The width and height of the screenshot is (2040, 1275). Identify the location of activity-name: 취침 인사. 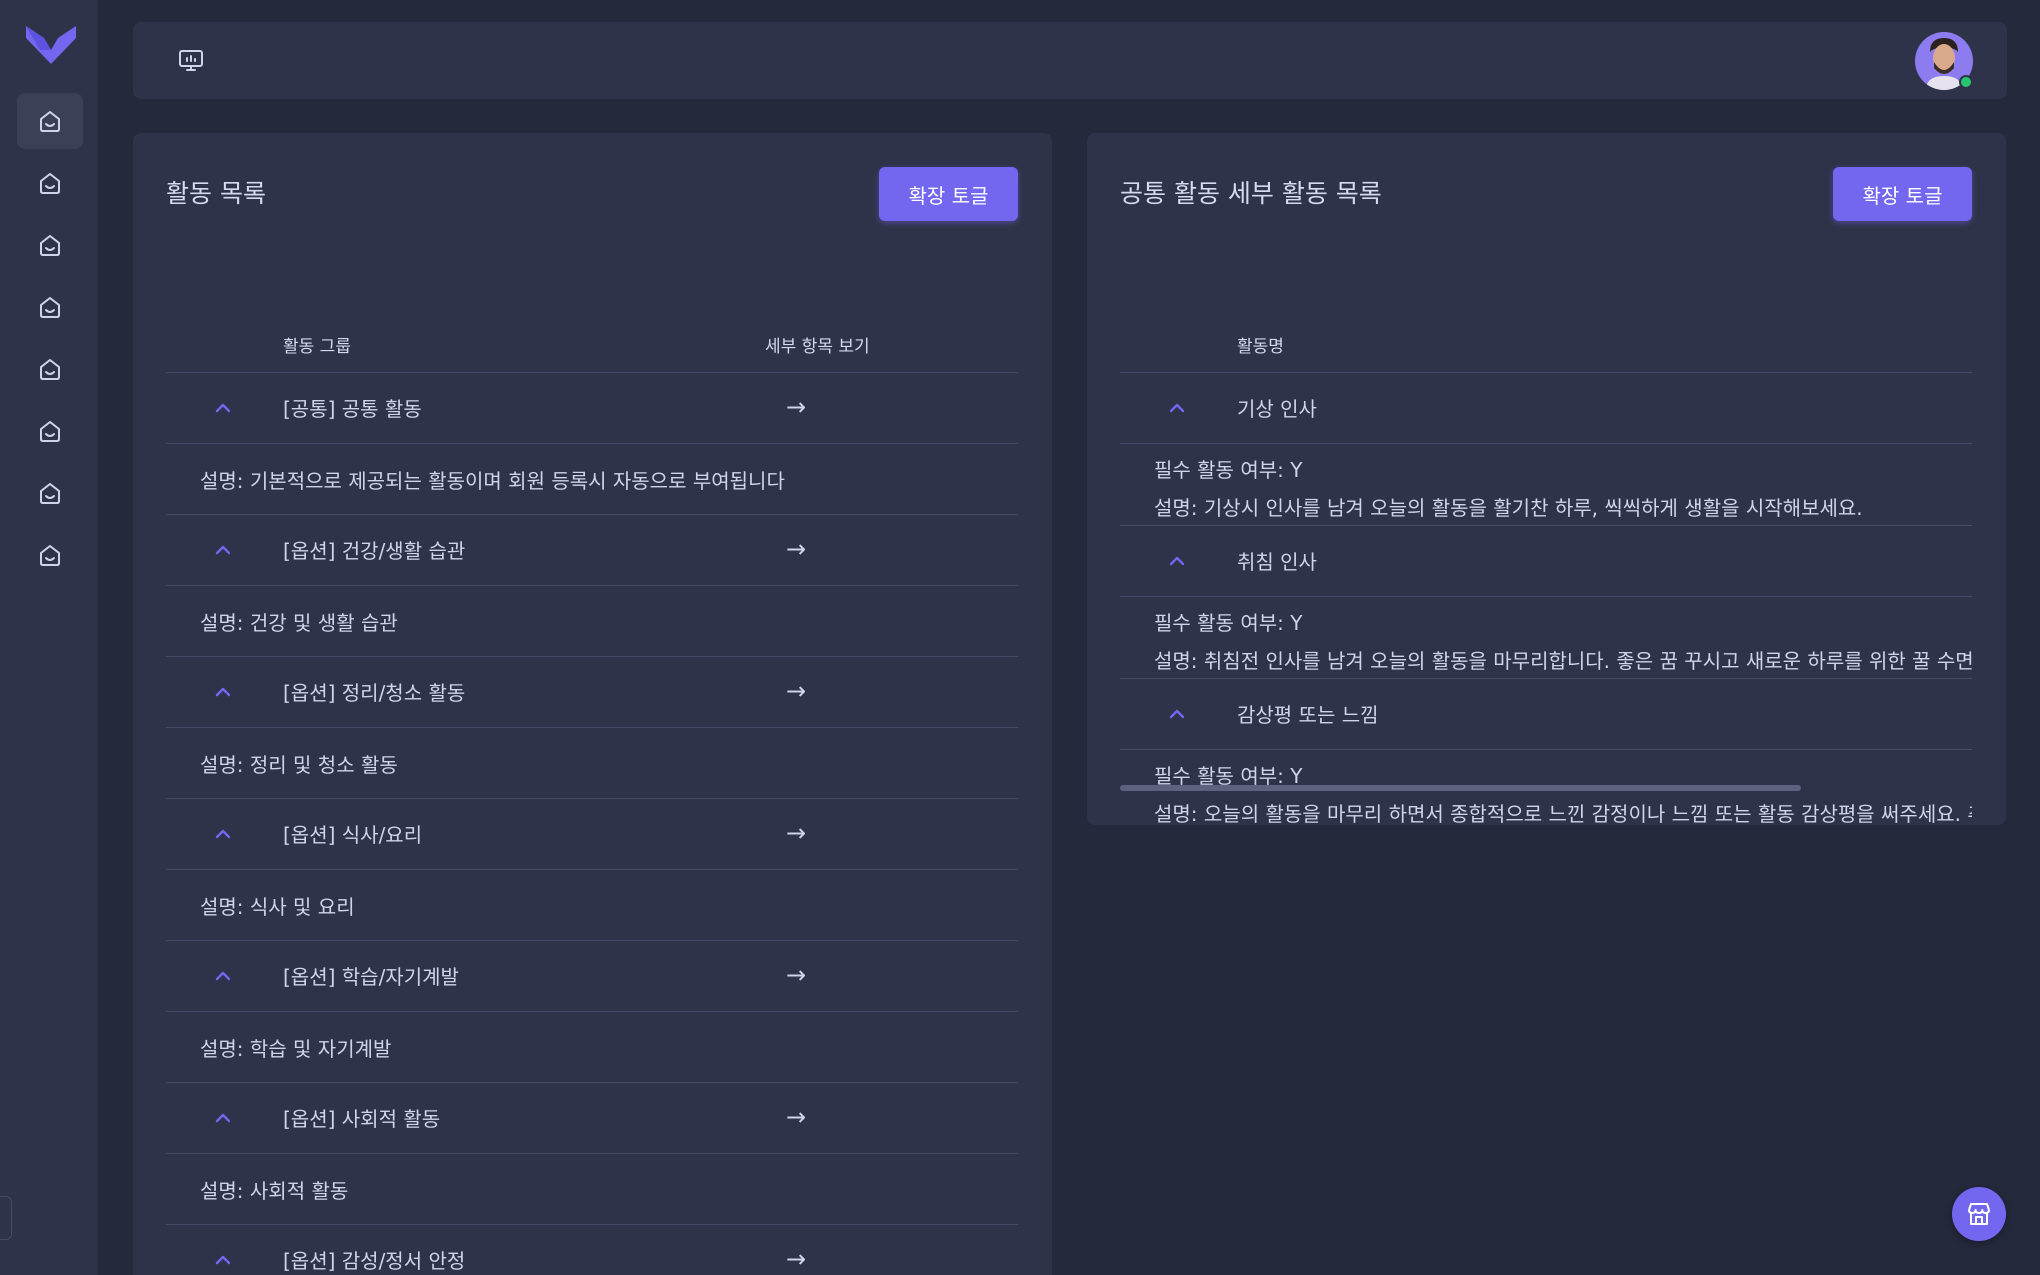
(1277, 562).